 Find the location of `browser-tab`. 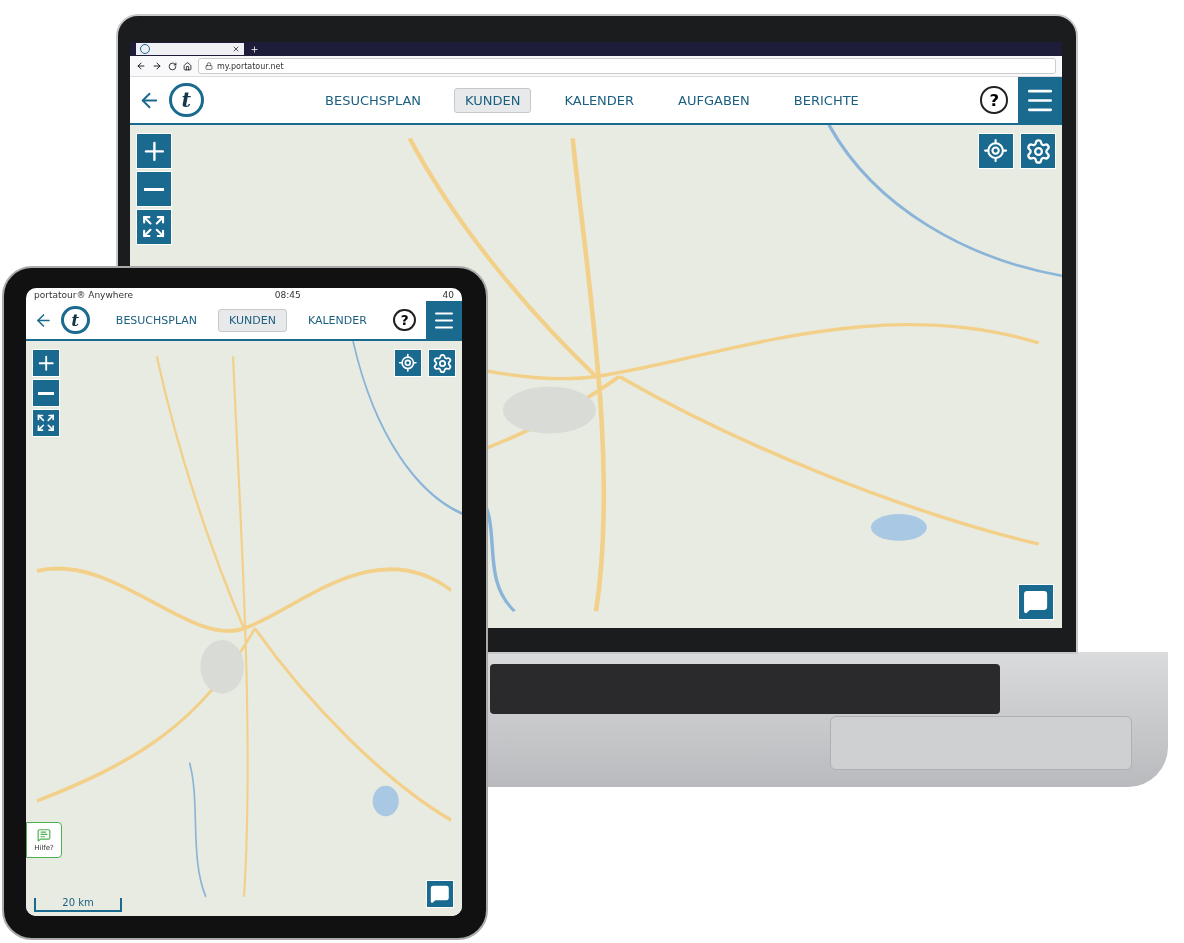

browser-tab is located at coordinates (190, 49).